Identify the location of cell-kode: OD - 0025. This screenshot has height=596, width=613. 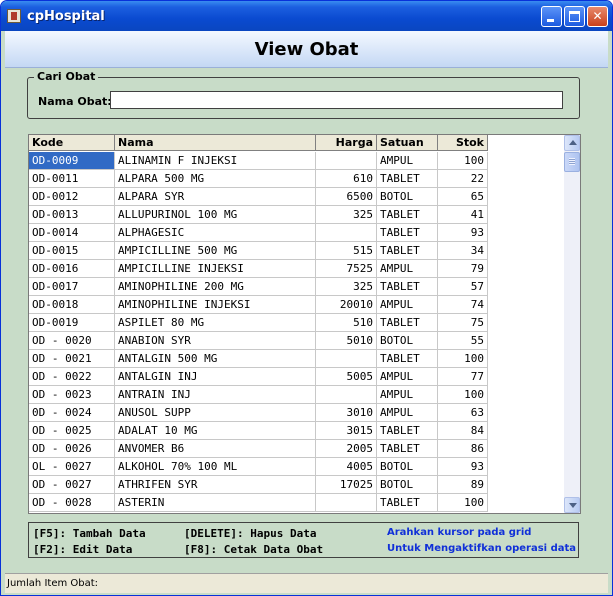
(72, 431).